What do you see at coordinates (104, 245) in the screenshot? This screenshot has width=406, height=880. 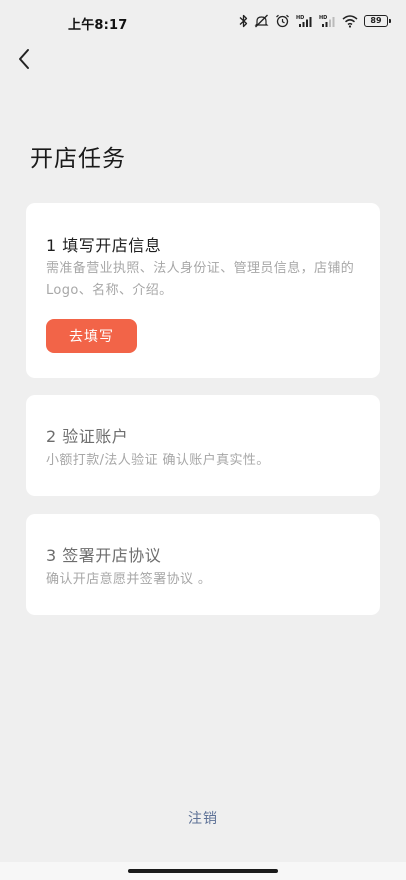 I see `task-title: 1 填写开店信息` at bounding box center [104, 245].